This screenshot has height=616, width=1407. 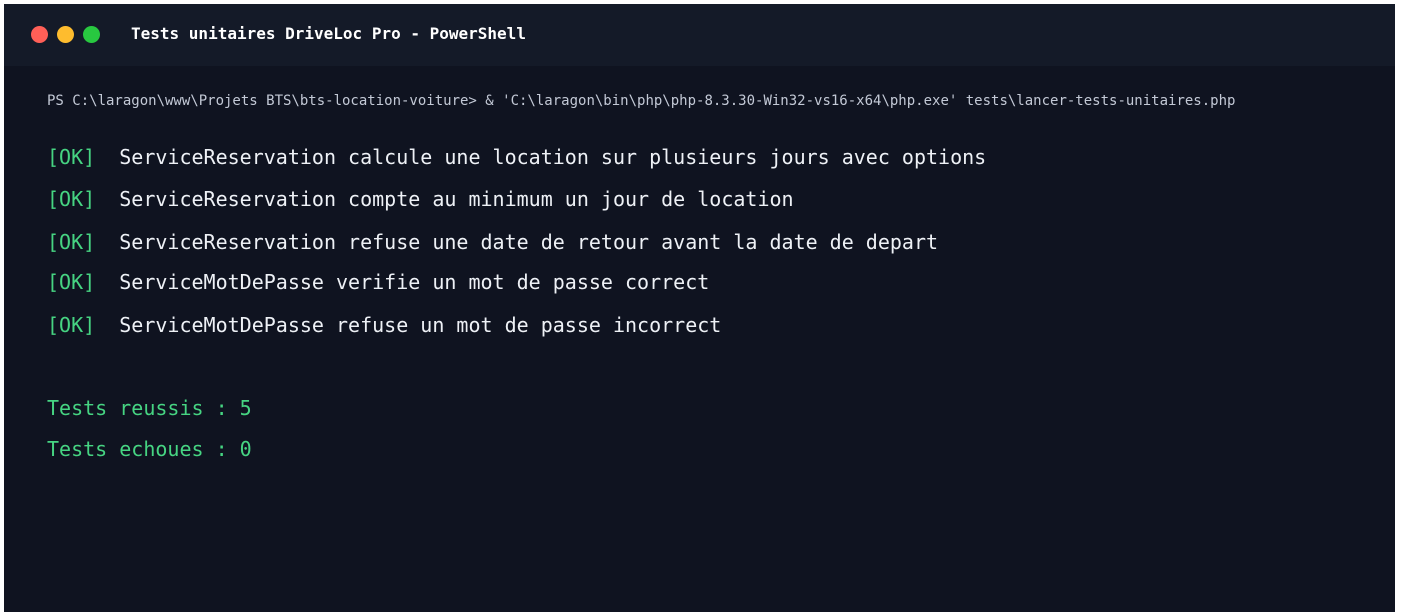 What do you see at coordinates (39, 34) in the screenshot?
I see `close-window-icon` at bounding box center [39, 34].